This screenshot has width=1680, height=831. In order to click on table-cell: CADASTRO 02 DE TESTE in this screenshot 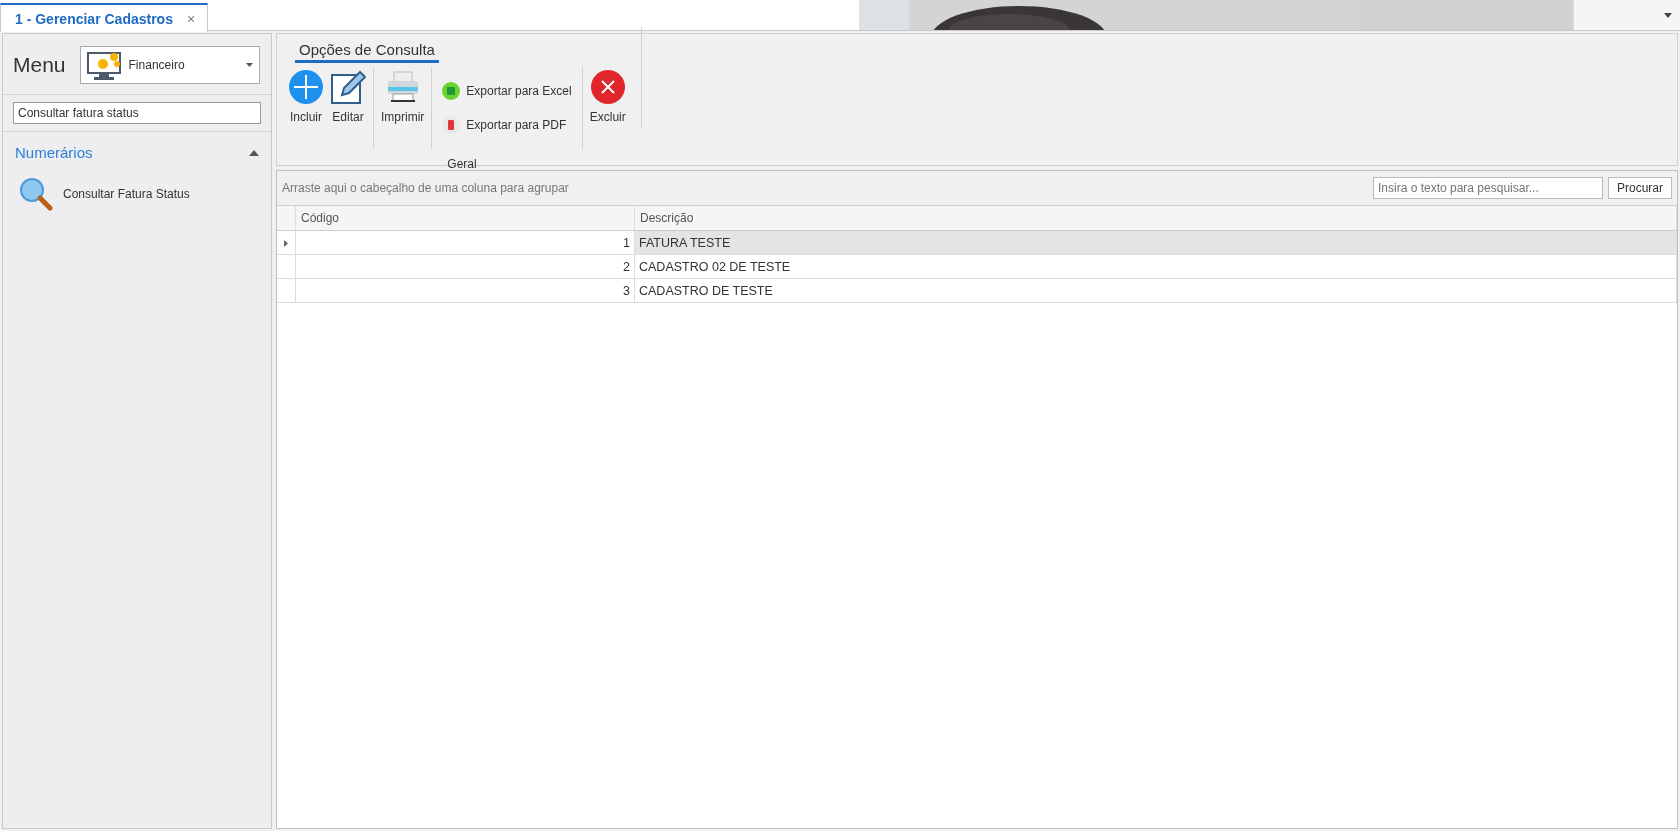, I will do `click(1155, 266)`.